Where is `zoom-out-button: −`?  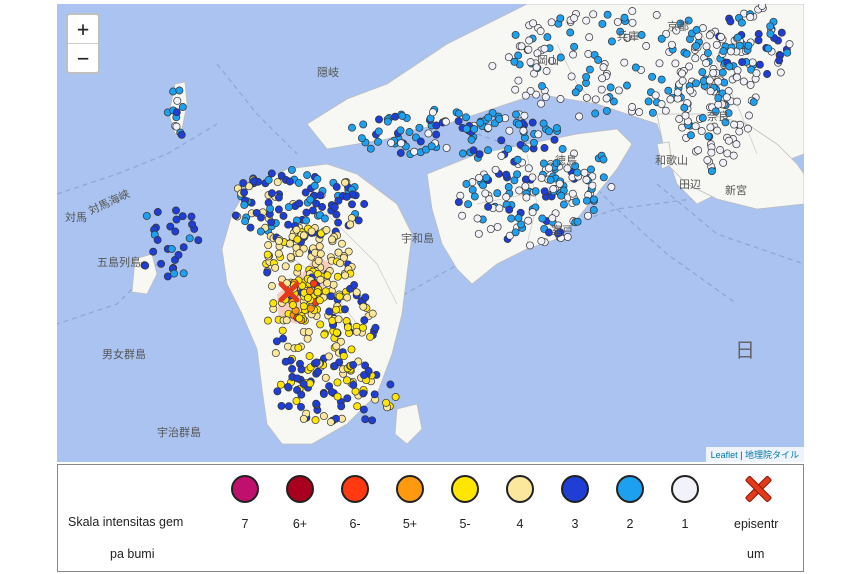 zoom-out-button: − is located at coordinates (83, 57).